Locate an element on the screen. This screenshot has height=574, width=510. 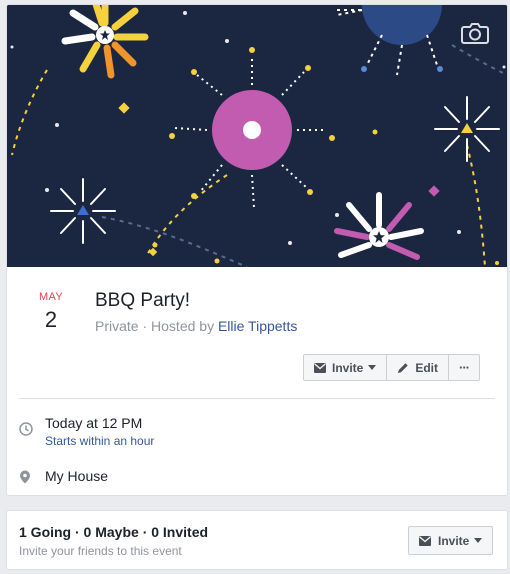
more-options-button: ··· is located at coordinates (464, 367).